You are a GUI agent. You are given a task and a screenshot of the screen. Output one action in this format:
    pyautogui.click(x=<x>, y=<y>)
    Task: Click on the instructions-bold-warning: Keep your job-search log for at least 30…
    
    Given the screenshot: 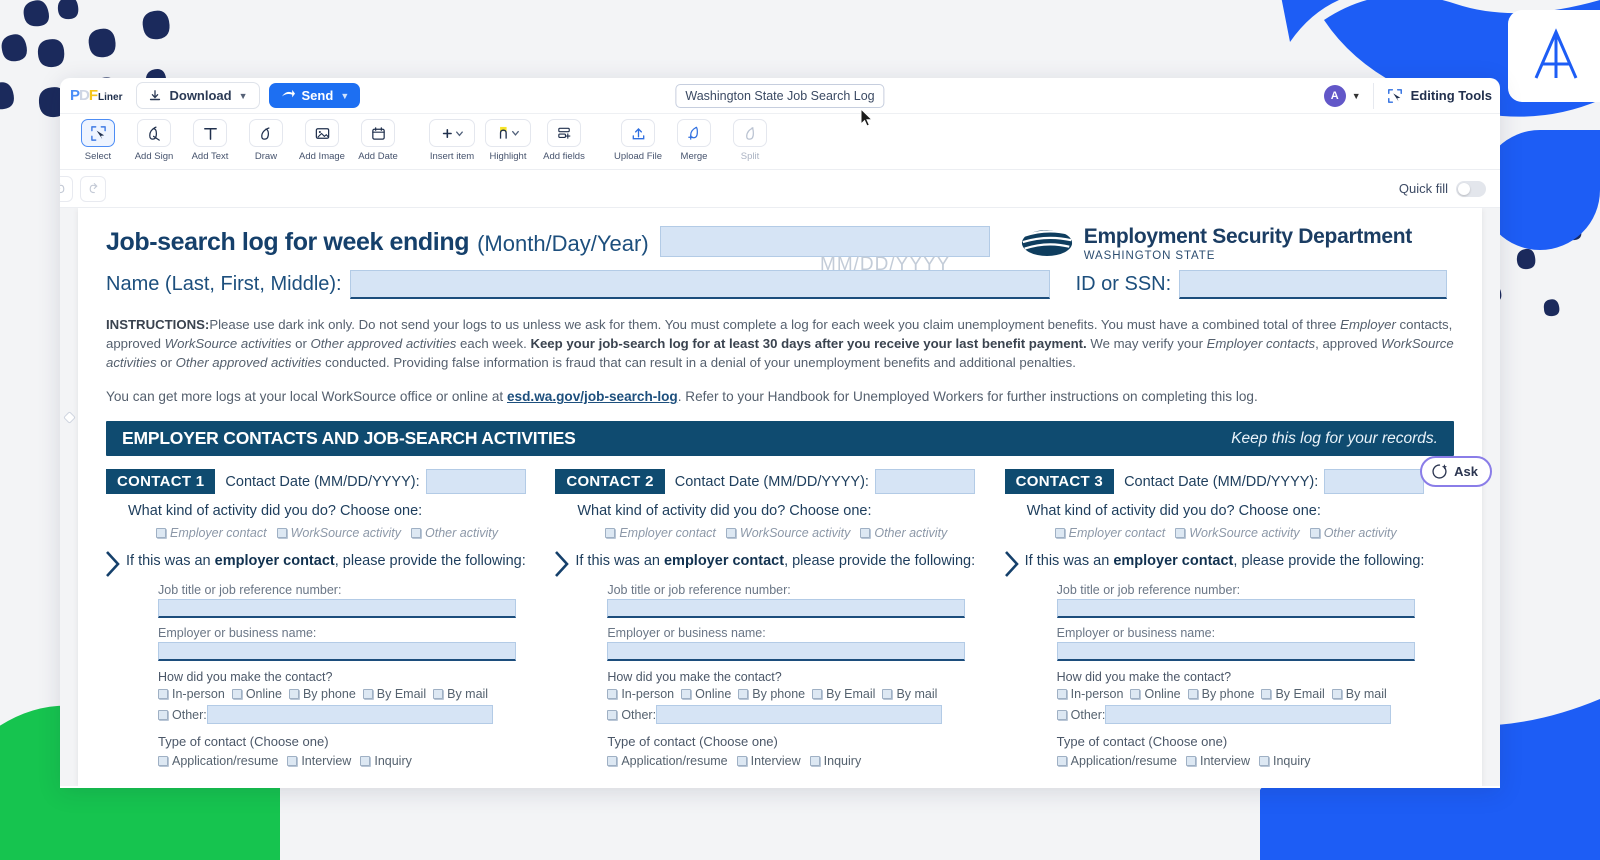 What is the action you would take?
    pyautogui.click(x=808, y=344)
    